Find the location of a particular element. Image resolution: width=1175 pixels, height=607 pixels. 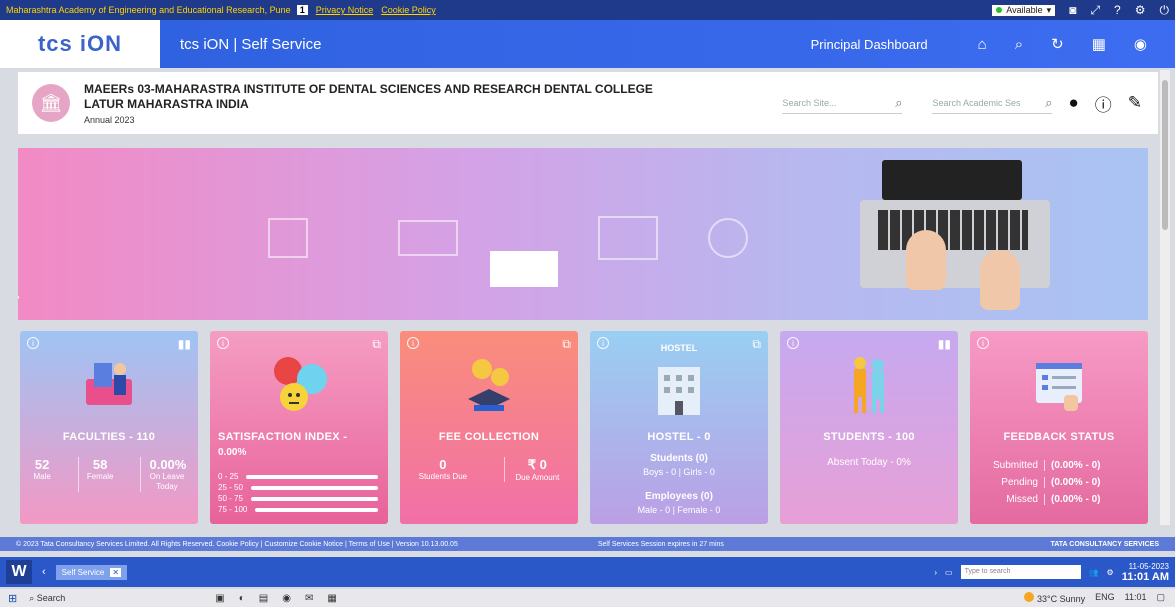

principal-dashboard-link: Principal Dashboard is located at coordinates (869, 44).